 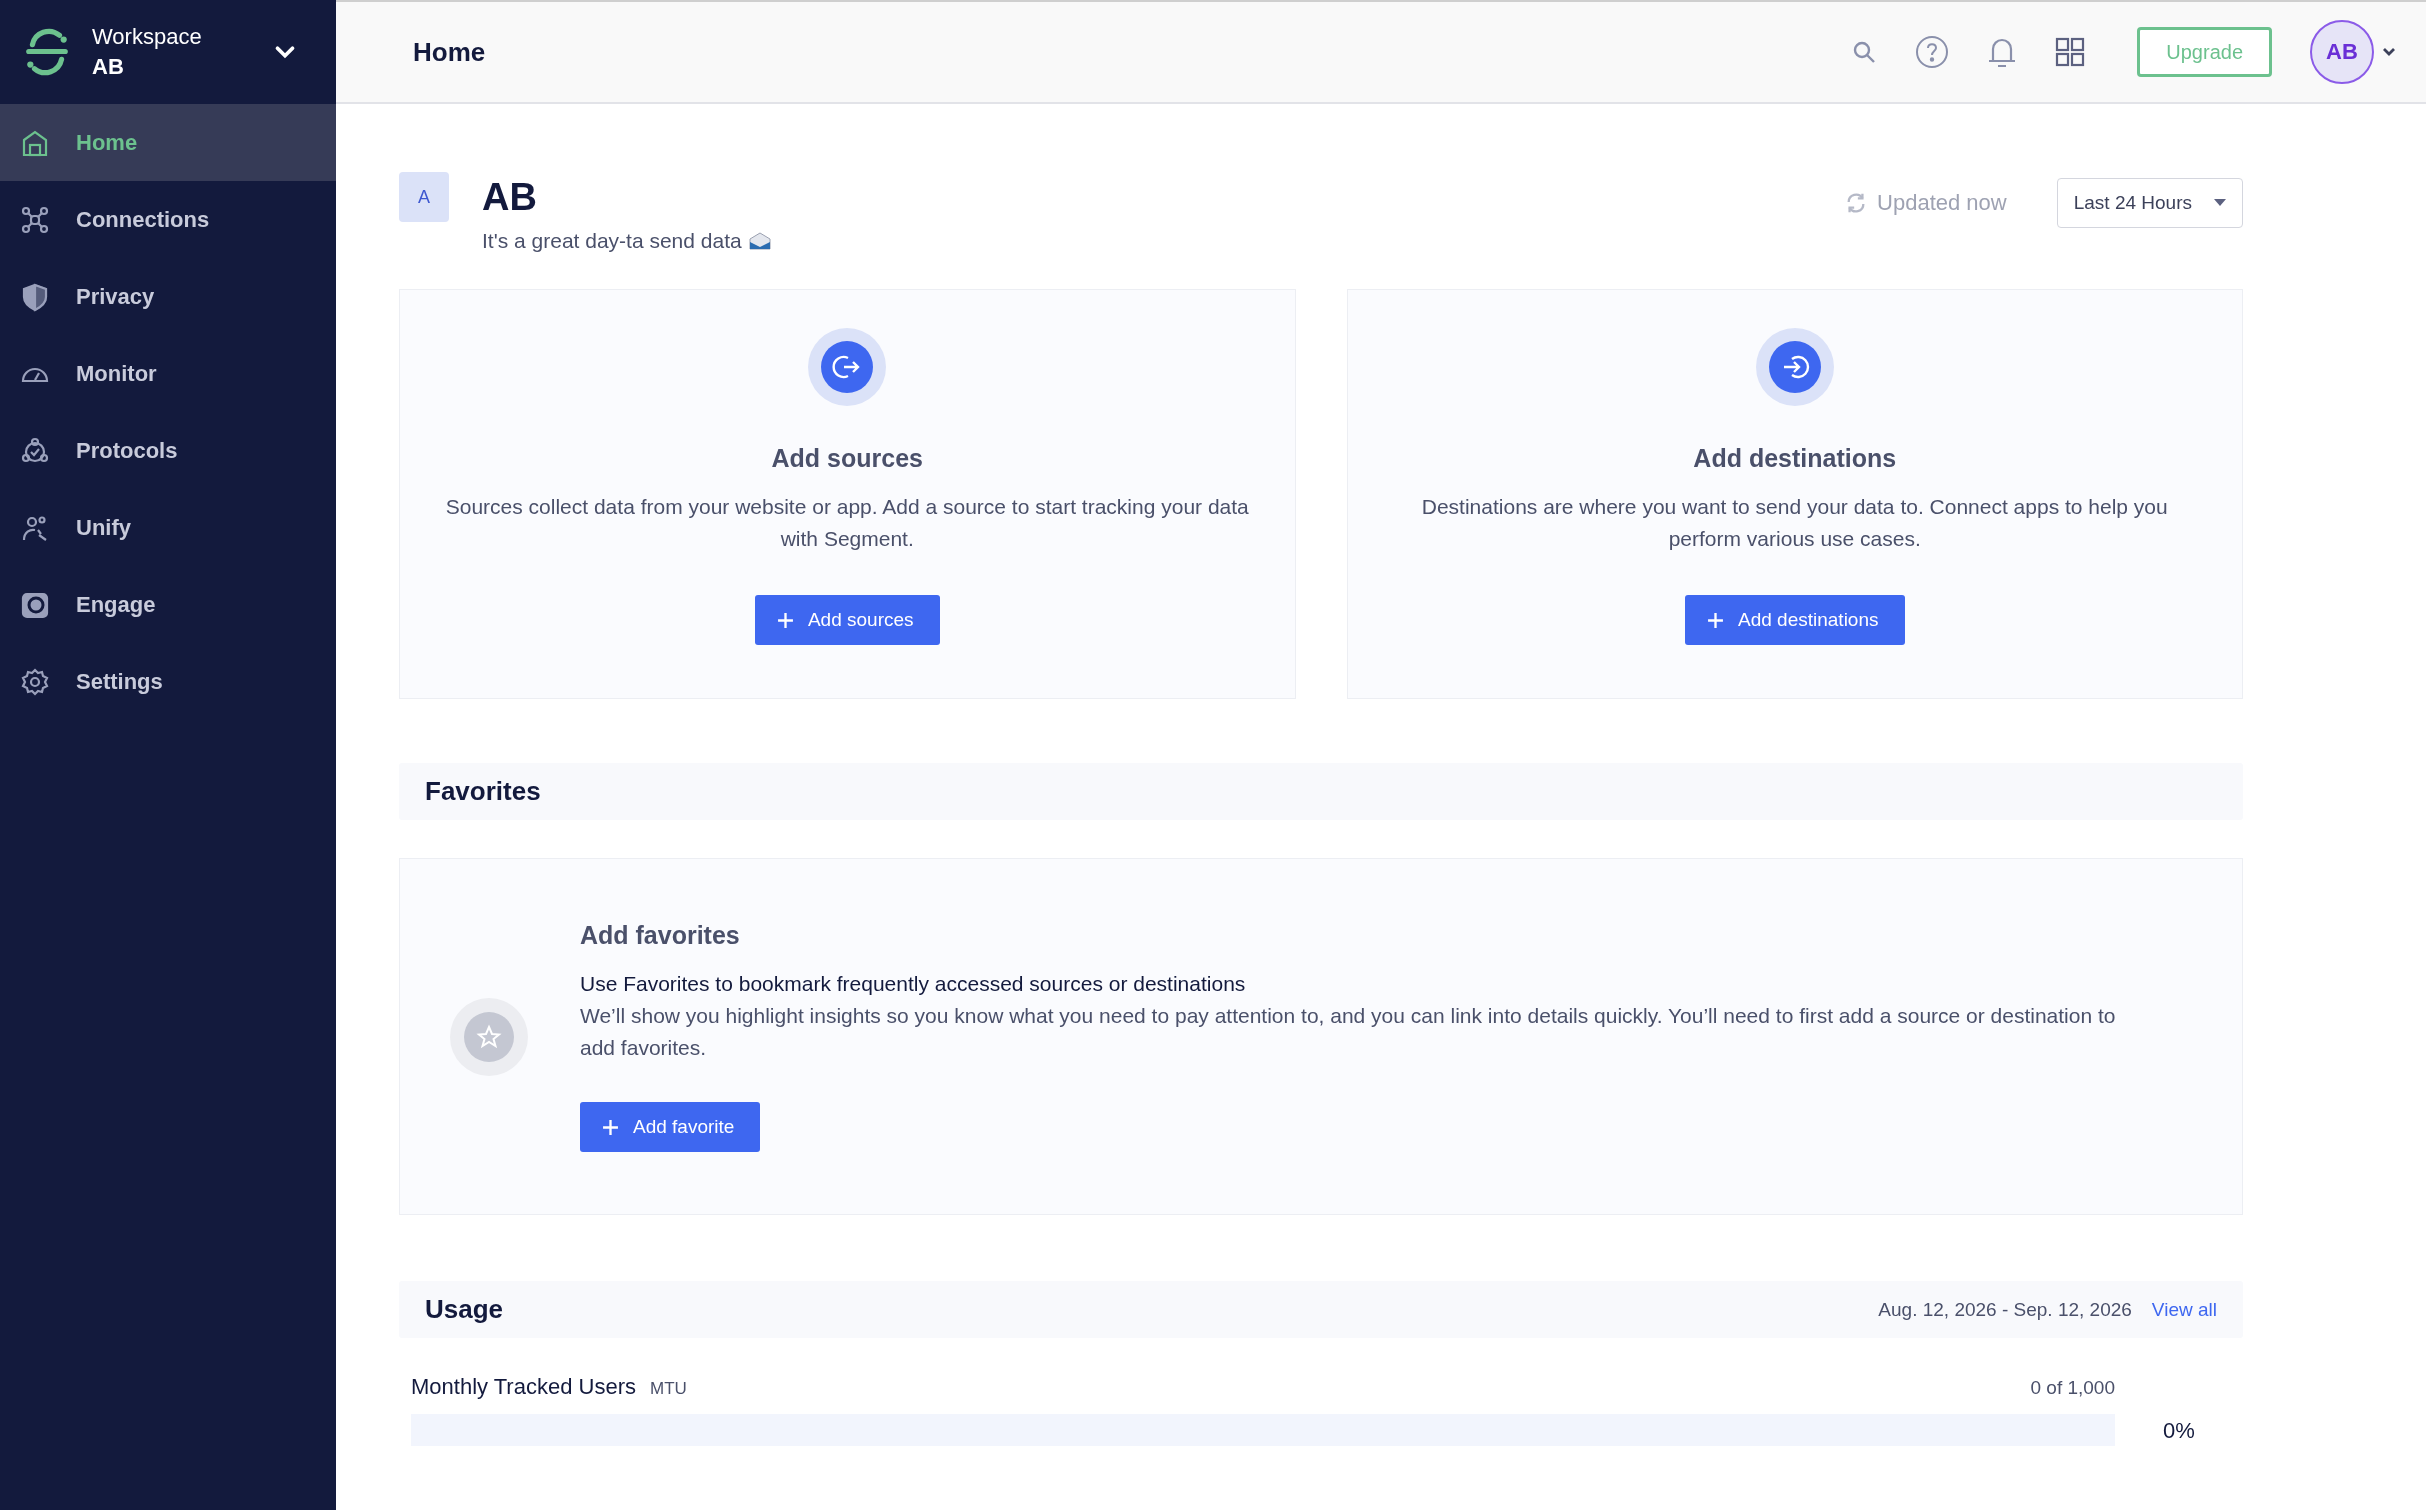 I want to click on caret-icon, so click(x=2220, y=203).